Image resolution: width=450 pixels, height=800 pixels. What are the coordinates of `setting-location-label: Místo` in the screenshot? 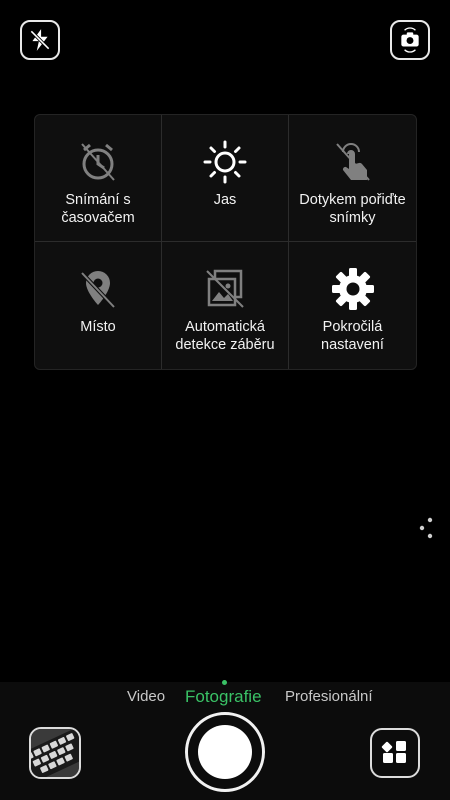 It's located at (98, 327).